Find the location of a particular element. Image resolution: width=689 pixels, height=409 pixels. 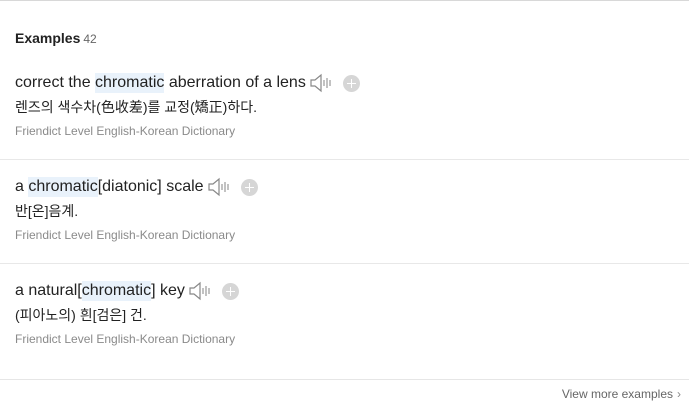

sentence-text: [diatonic] scale is located at coordinates (150, 186).